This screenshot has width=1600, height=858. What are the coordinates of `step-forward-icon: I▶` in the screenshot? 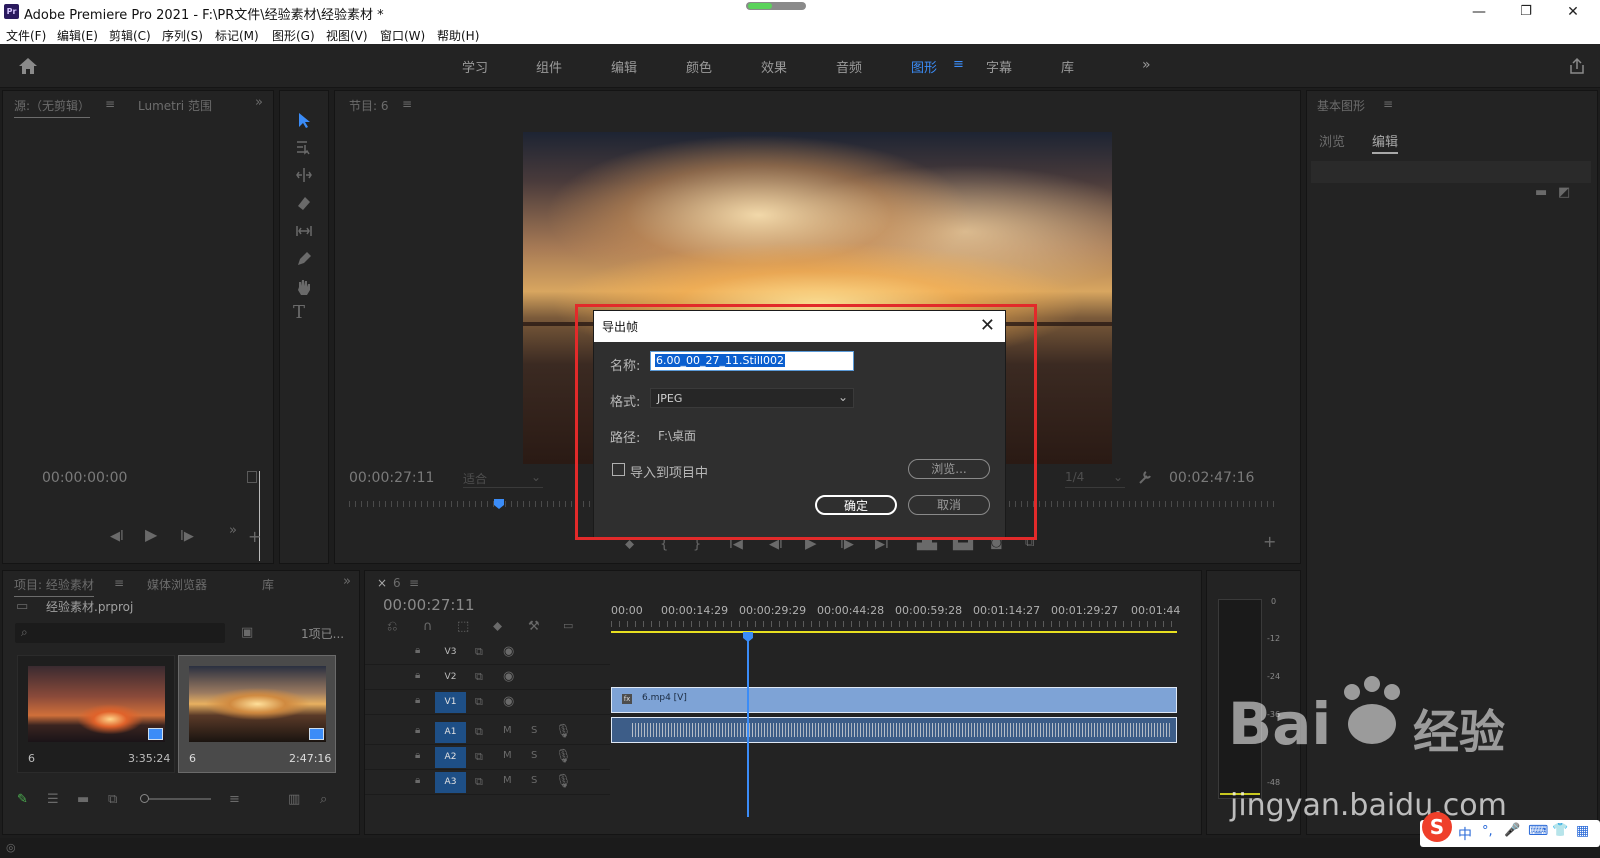 It's located at (187, 536).